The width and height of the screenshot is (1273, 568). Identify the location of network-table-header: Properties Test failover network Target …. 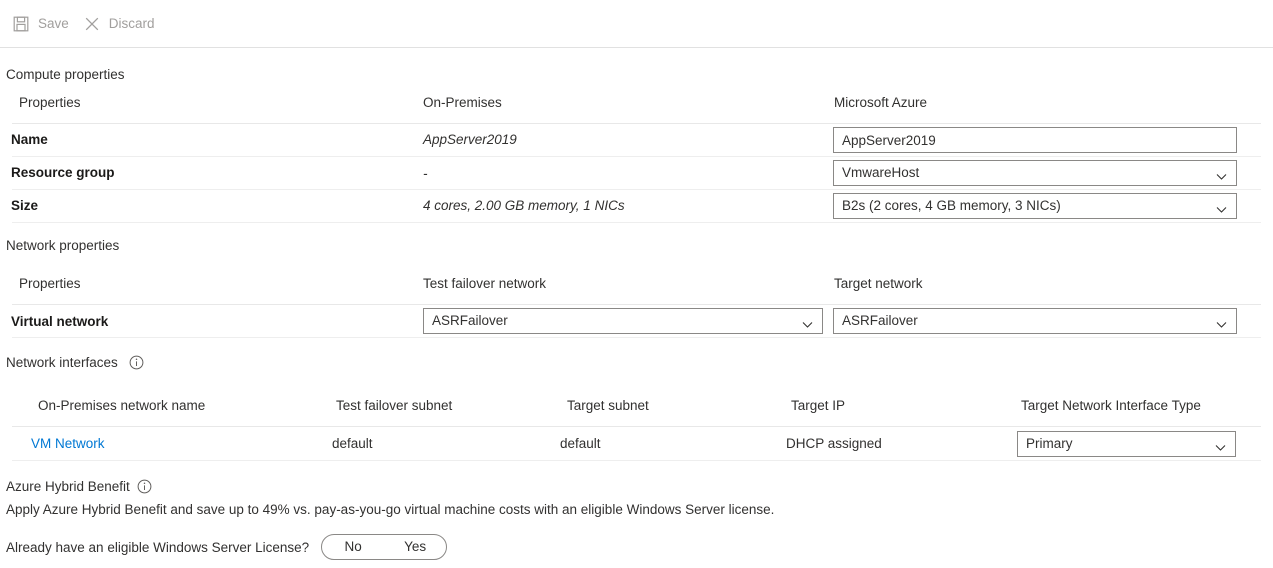
(636, 290).